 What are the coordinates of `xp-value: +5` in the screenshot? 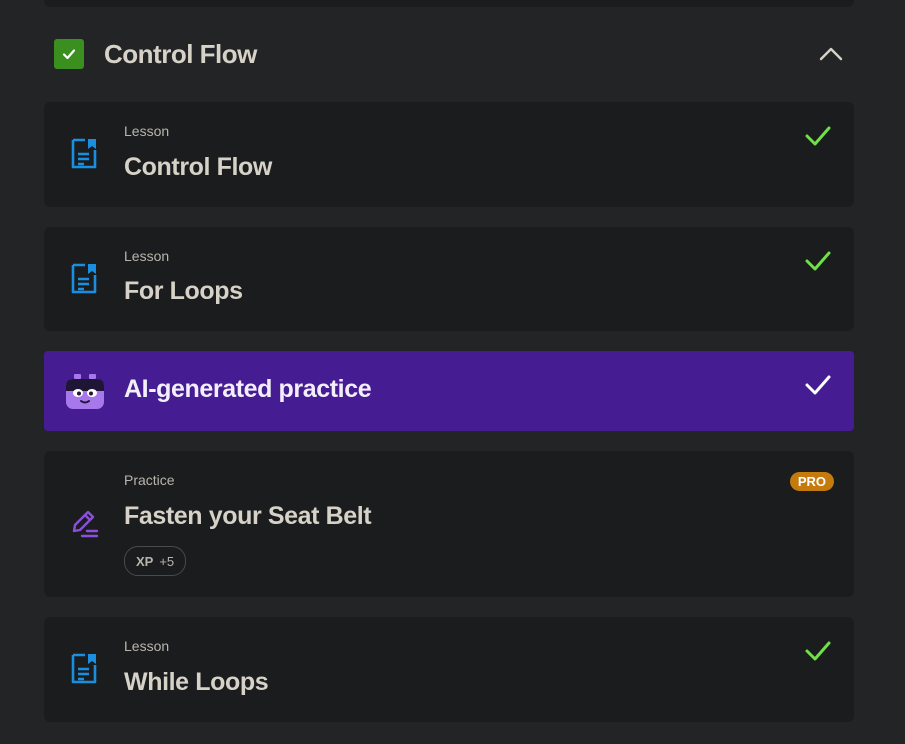 It's located at (167, 561).